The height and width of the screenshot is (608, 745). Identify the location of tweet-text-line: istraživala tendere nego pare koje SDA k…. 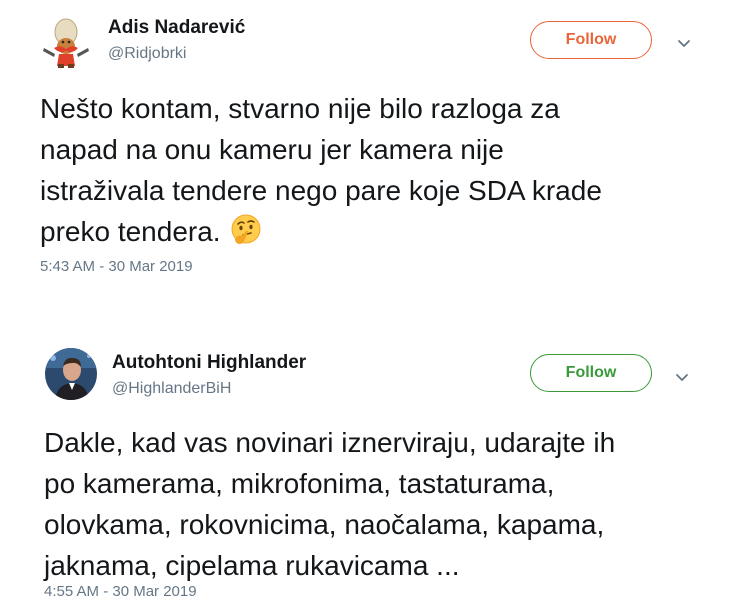
(321, 190).